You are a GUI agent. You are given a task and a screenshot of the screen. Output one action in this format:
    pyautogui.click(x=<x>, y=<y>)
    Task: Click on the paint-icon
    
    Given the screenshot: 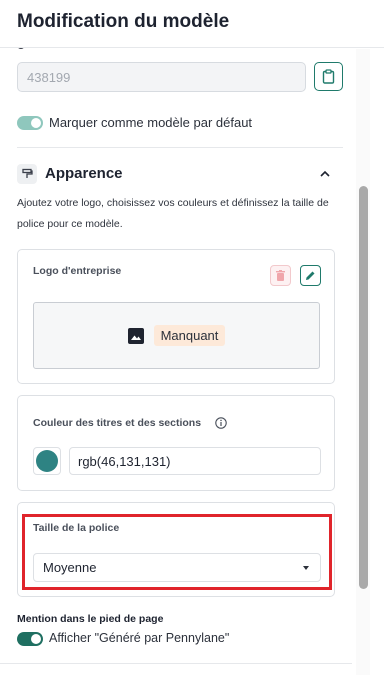 What is the action you would take?
    pyautogui.click(x=27, y=174)
    